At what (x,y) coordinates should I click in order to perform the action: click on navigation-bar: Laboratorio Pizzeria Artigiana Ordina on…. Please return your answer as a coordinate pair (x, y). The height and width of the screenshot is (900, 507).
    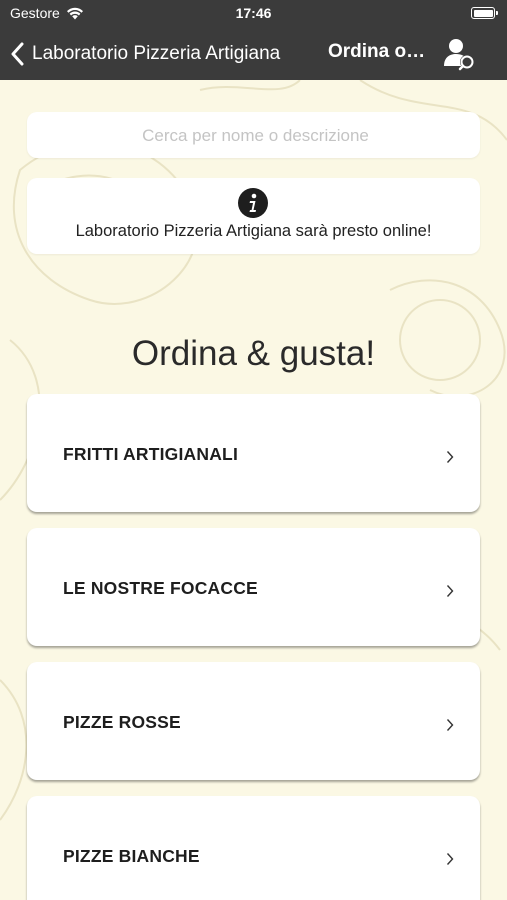
    Looking at the image, I should click on (253, 54).